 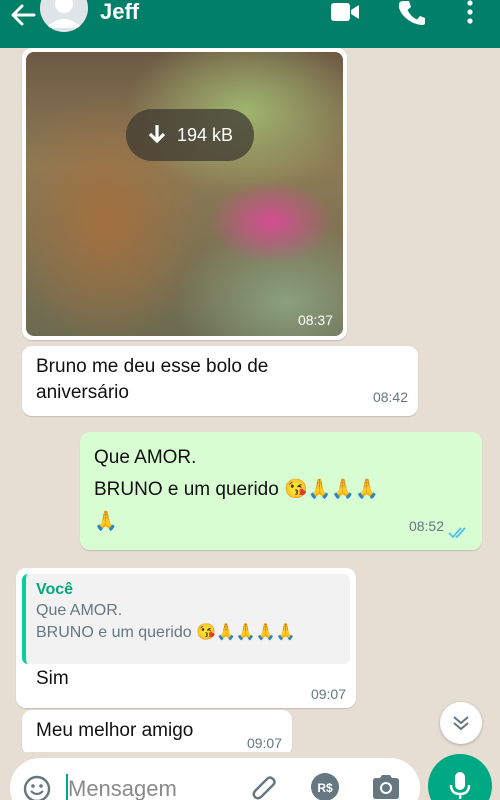 I want to click on chat-header: Jeff, so click(x=250, y=24).